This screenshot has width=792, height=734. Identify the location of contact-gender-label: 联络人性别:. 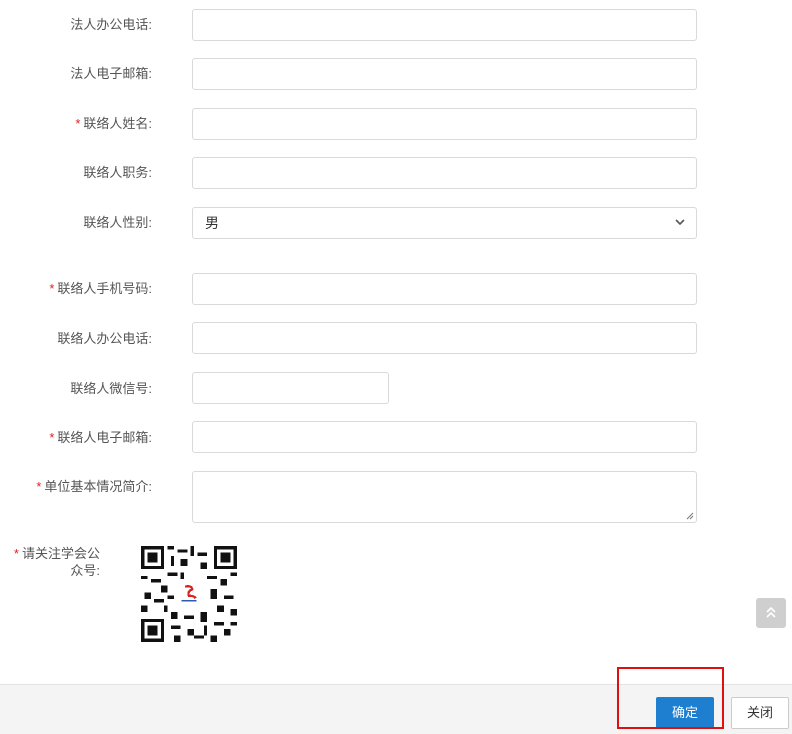
(117, 222).